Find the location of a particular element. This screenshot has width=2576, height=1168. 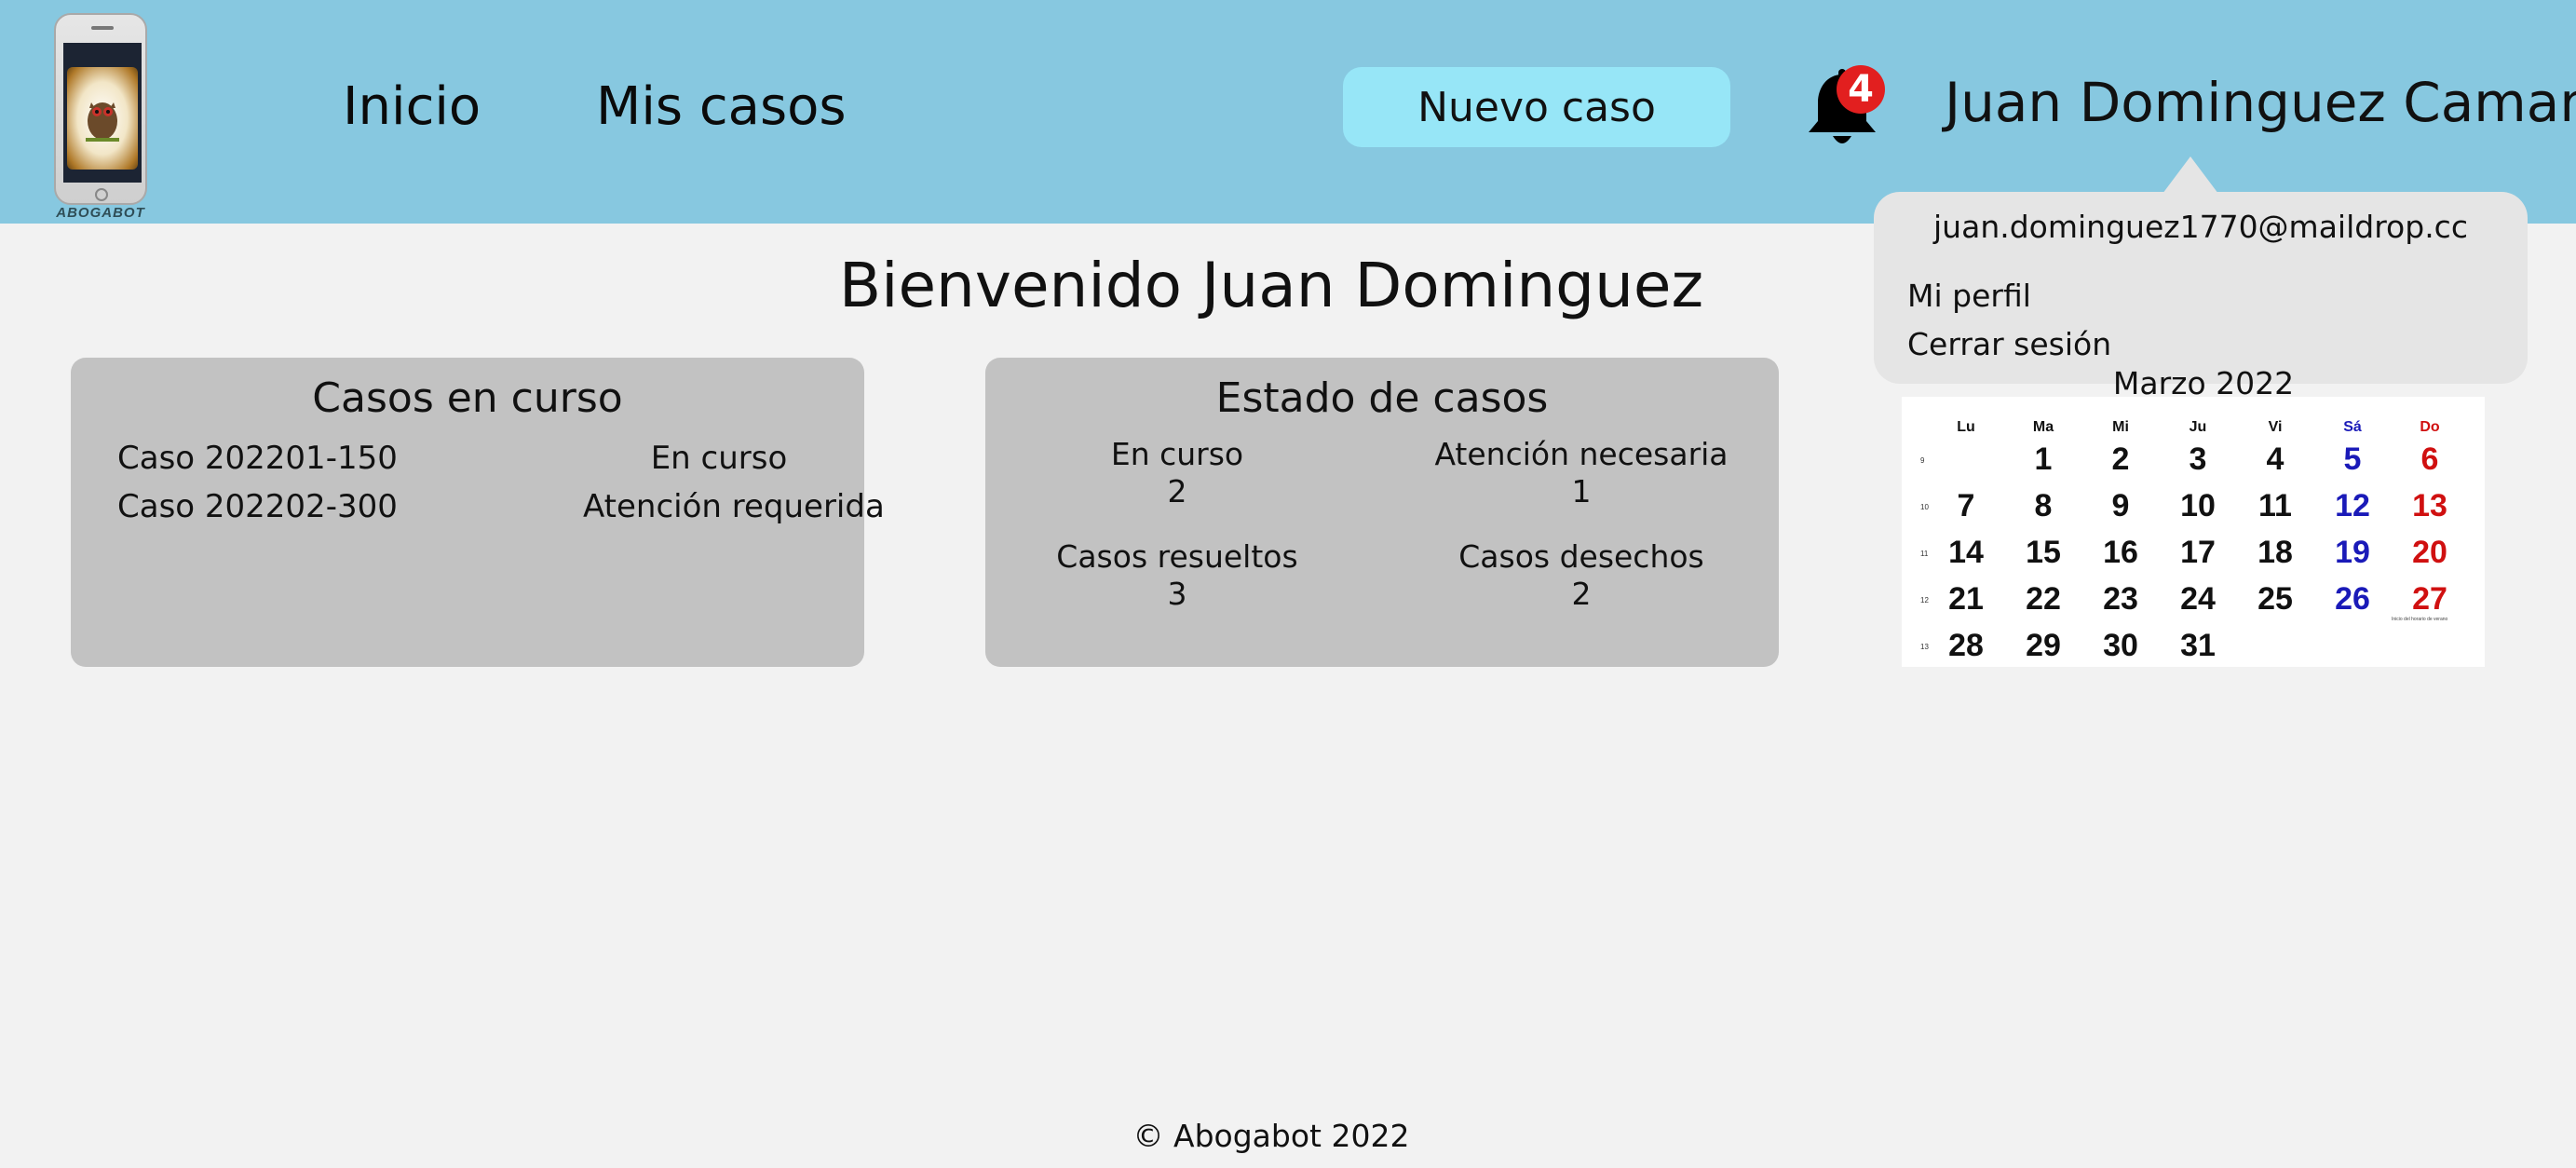

stat-casos-desechos: Casos desechos 2 is located at coordinates (1581, 575).